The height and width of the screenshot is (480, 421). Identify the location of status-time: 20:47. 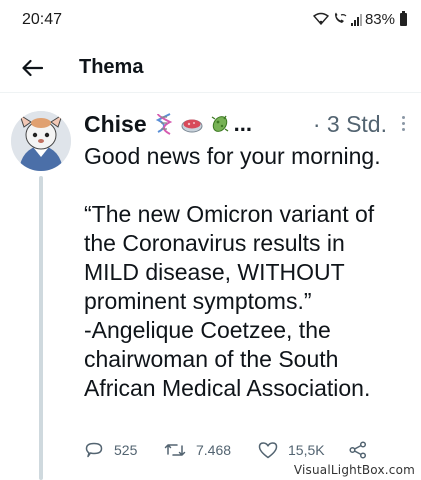
(42, 19).